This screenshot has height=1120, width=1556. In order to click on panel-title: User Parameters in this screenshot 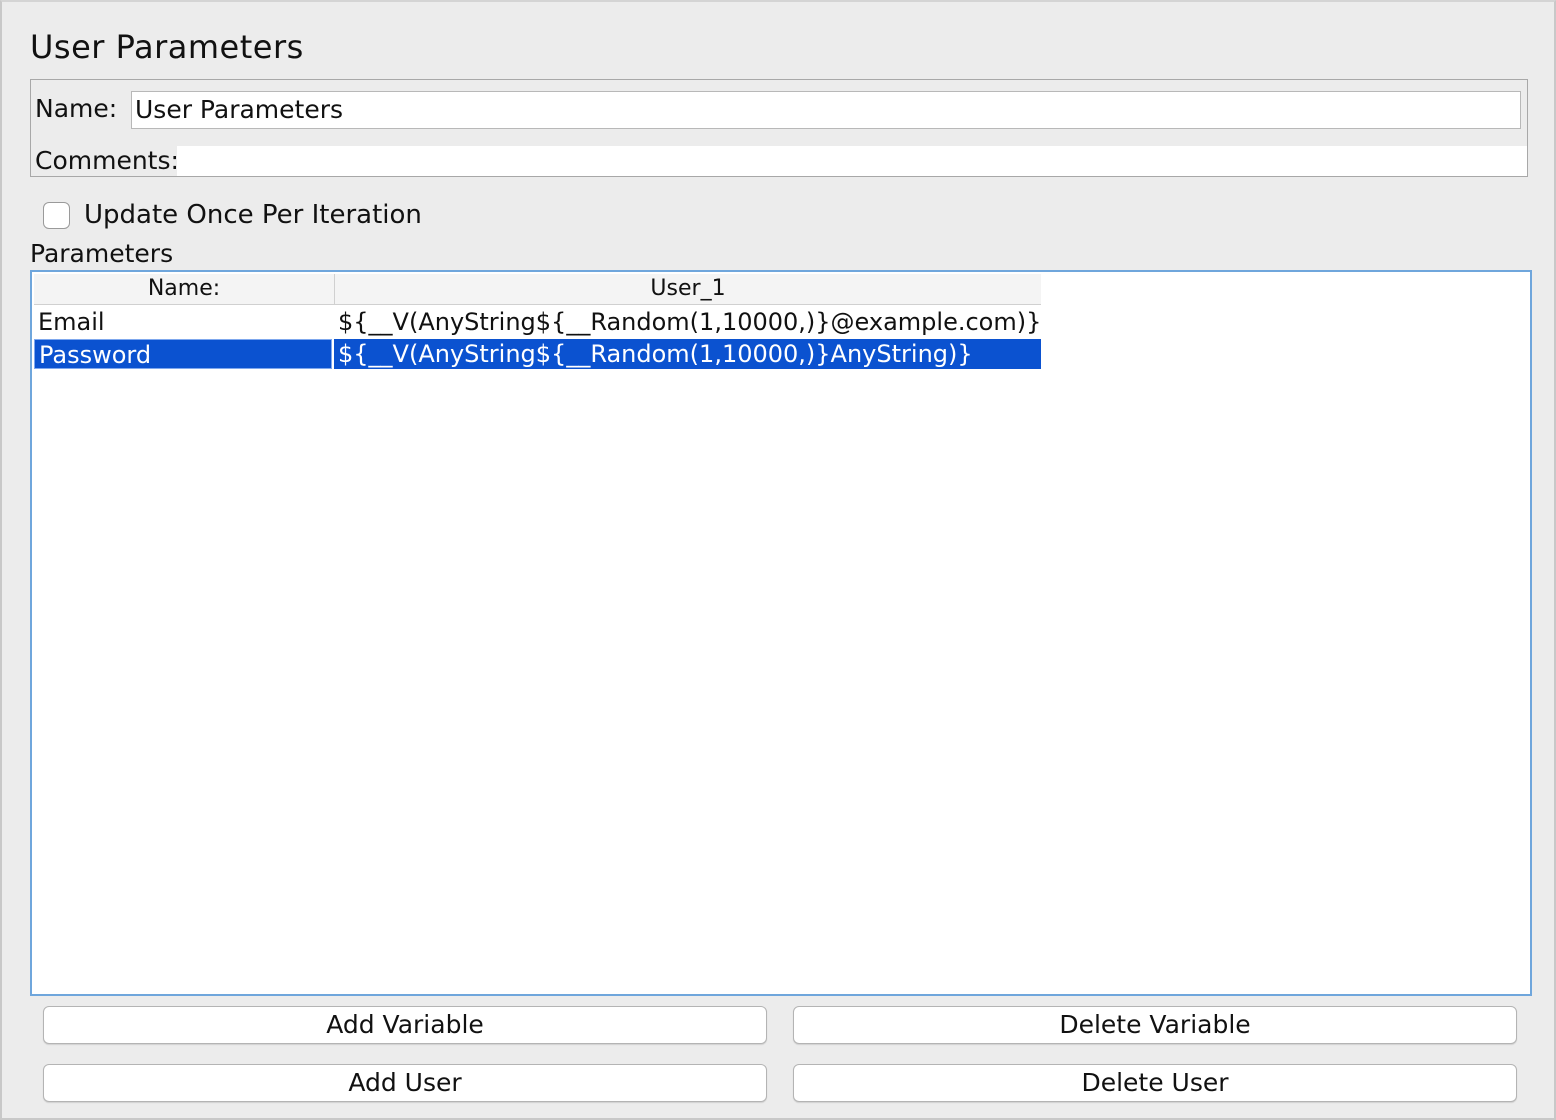, I will do `click(167, 47)`.